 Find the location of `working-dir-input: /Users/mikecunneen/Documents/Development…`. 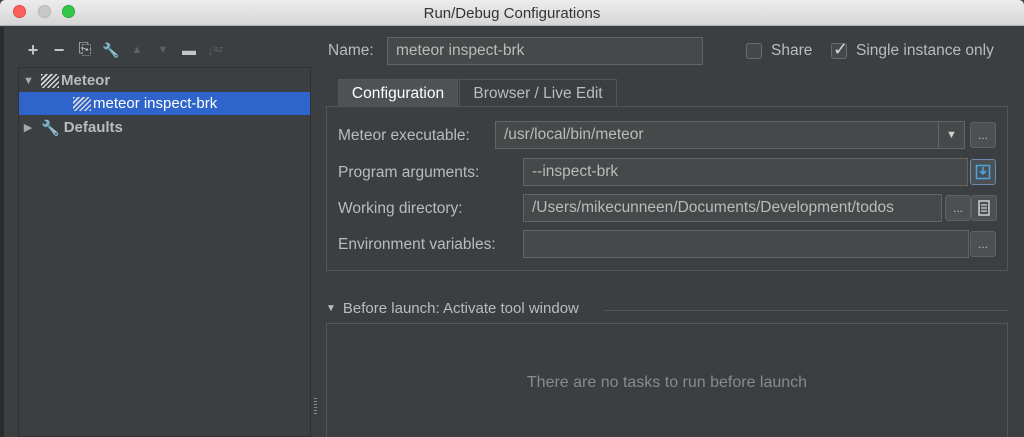

working-dir-input: /Users/mikecunneen/Documents/Development… is located at coordinates (732, 208).